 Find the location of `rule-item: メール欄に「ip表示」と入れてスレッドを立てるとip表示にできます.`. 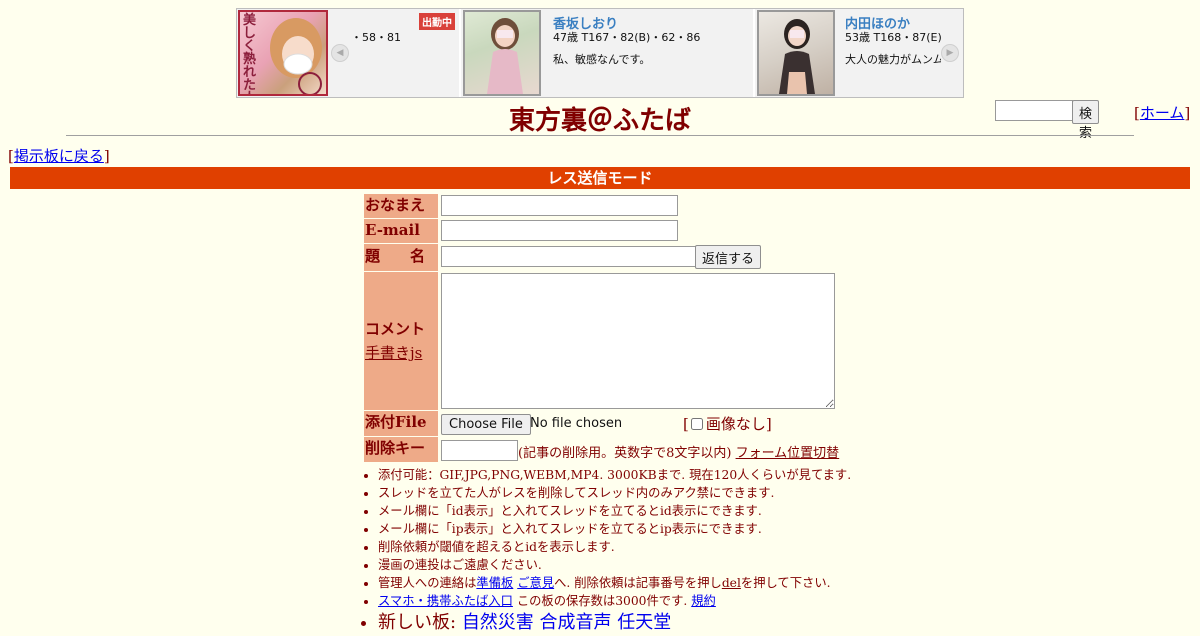

rule-item: メール欄に「ip表示」と入れてスレッドを立てるとip表示にできます. is located at coordinates (679, 529).